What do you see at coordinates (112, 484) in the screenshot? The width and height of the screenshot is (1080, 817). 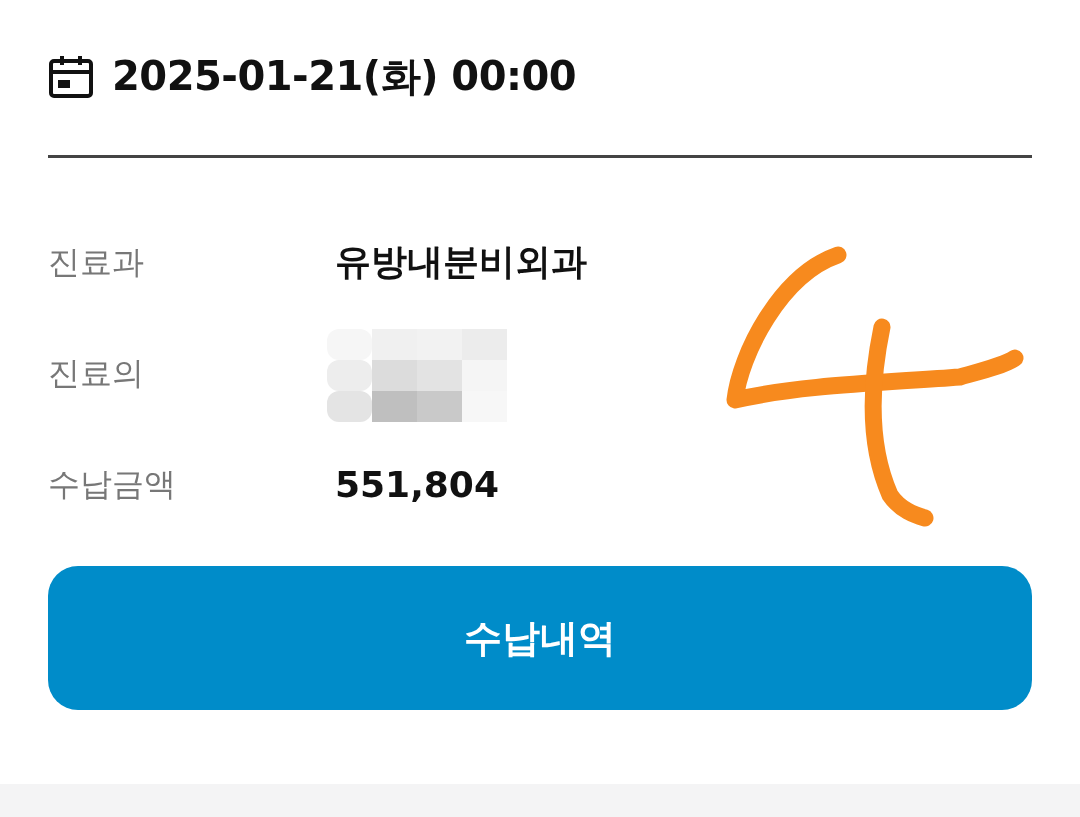 I see `detail-label: 수납금액` at bounding box center [112, 484].